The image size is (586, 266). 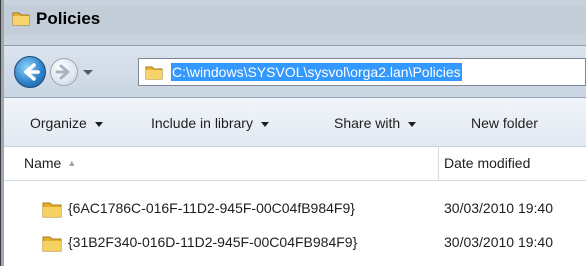 I want to click on file-name: {6AC1786C-016F-11D2-945F-00C04fB984F9}, so click(x=211, y=208).